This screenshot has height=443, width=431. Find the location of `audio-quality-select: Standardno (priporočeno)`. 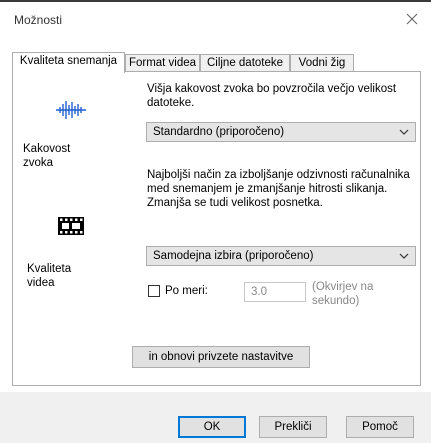

audio-quality-select: Standardno (priporočeno) is located at coordinates (281, 132).